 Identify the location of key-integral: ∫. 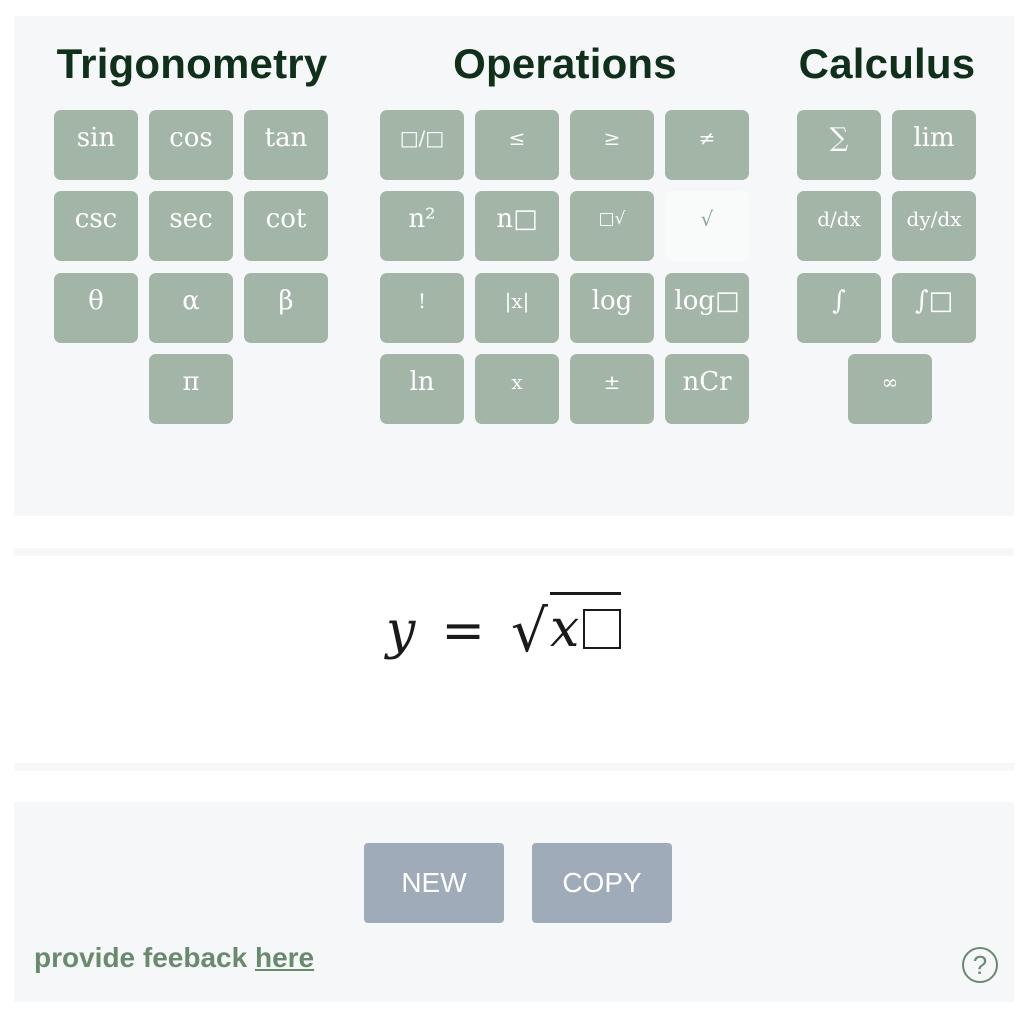
(839, 308).